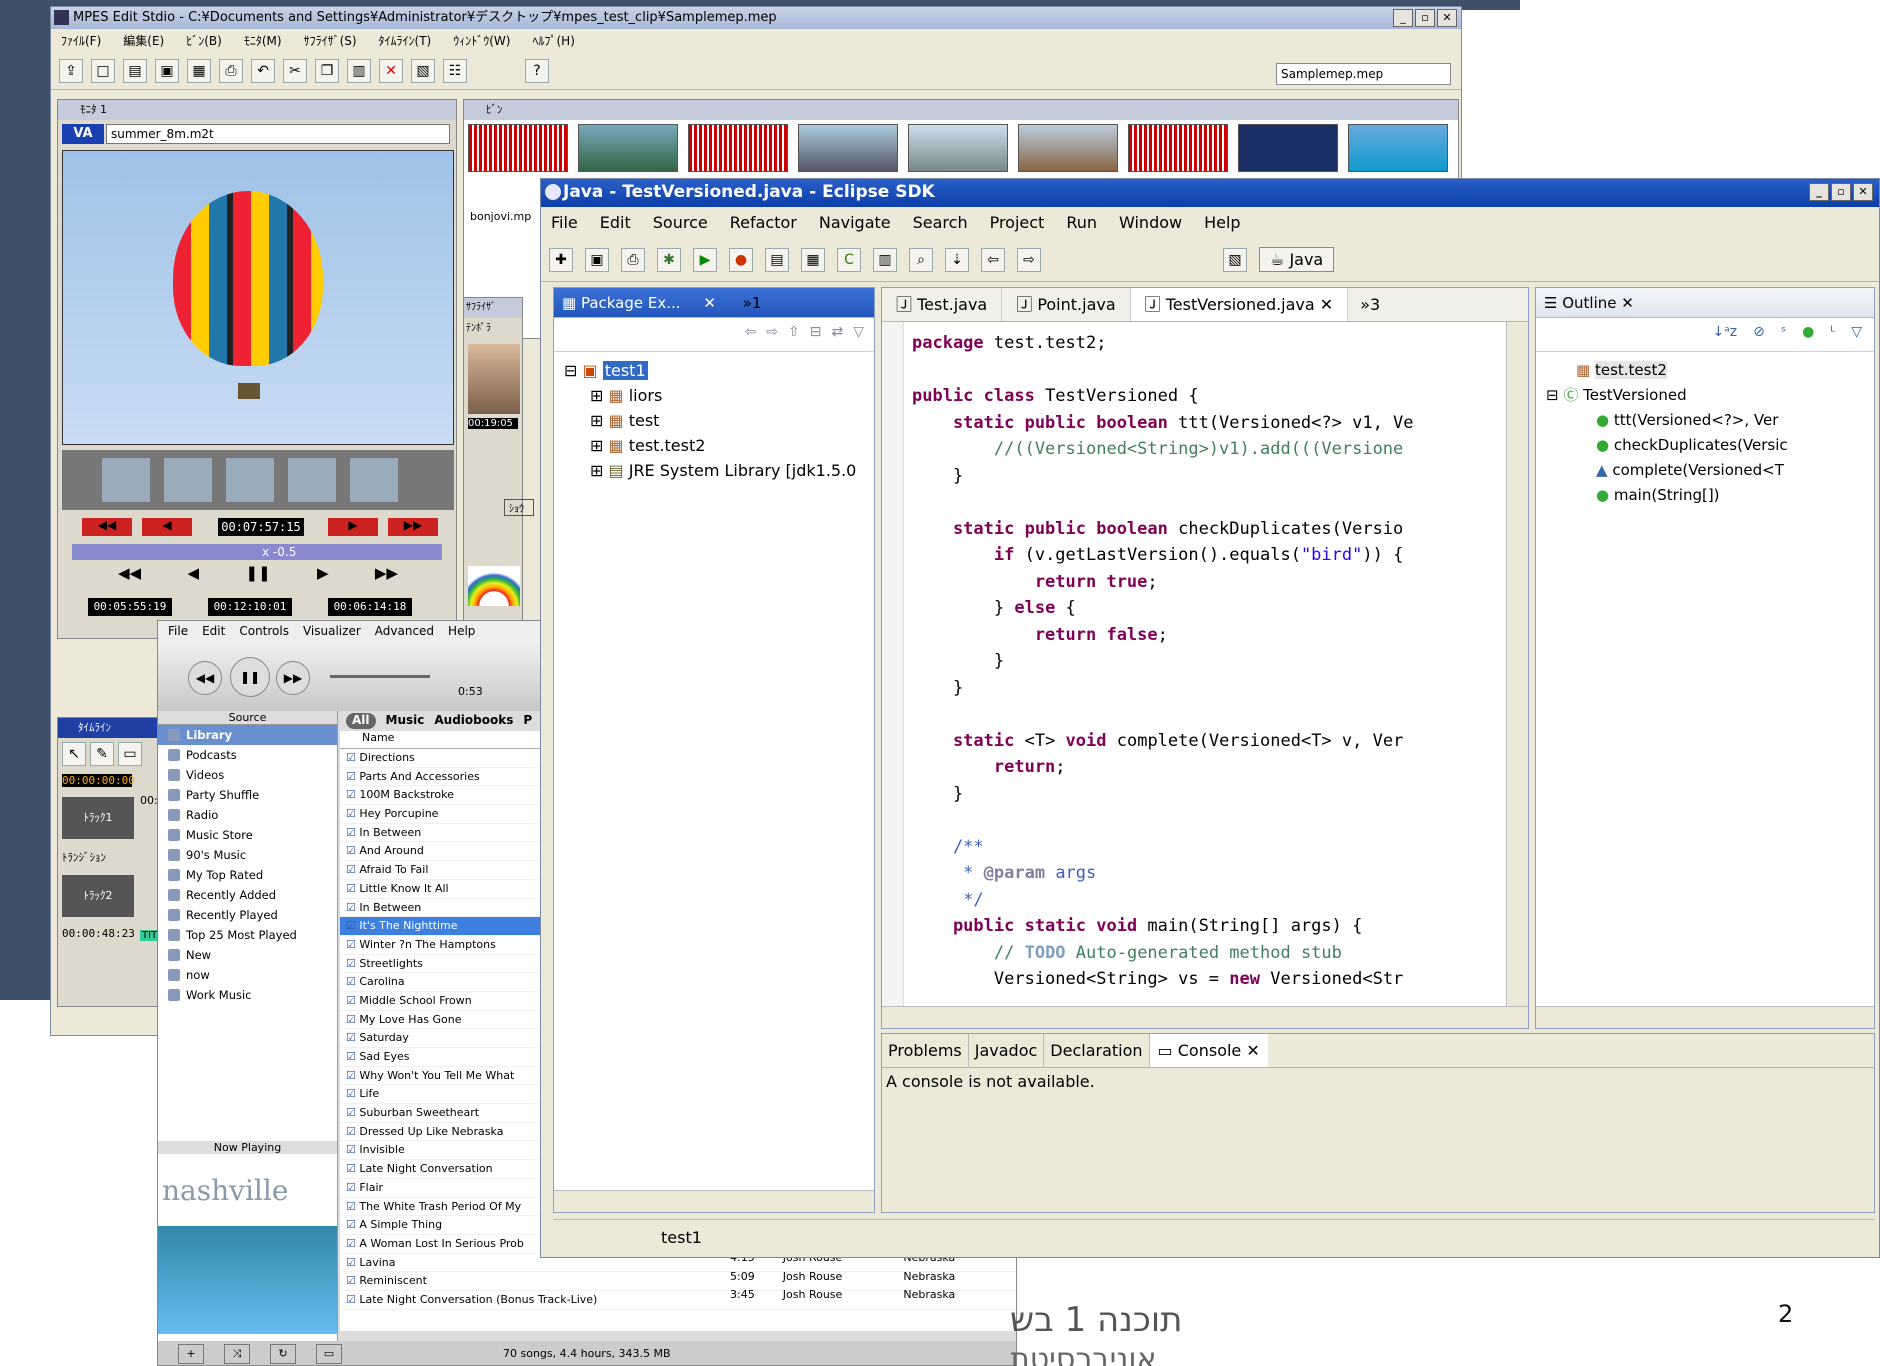 The width and height of the screenshot is (1880, 1366). Describe the element at coordinates (386, 573) in the screenshot. I see `next-icon: ▶▶` at that location.